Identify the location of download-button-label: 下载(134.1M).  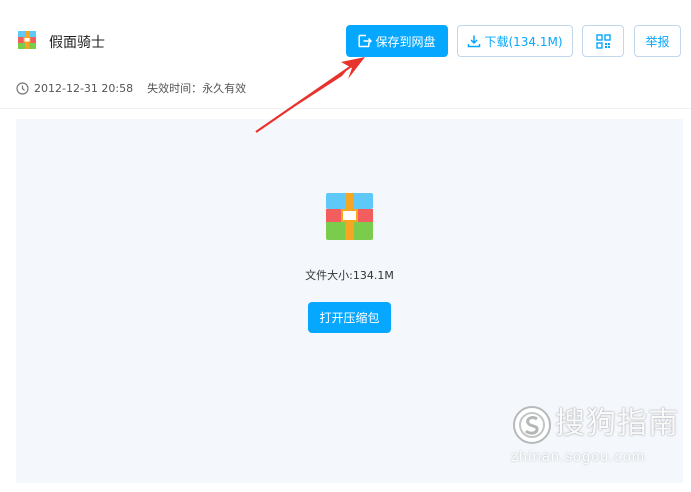
(523, 41).